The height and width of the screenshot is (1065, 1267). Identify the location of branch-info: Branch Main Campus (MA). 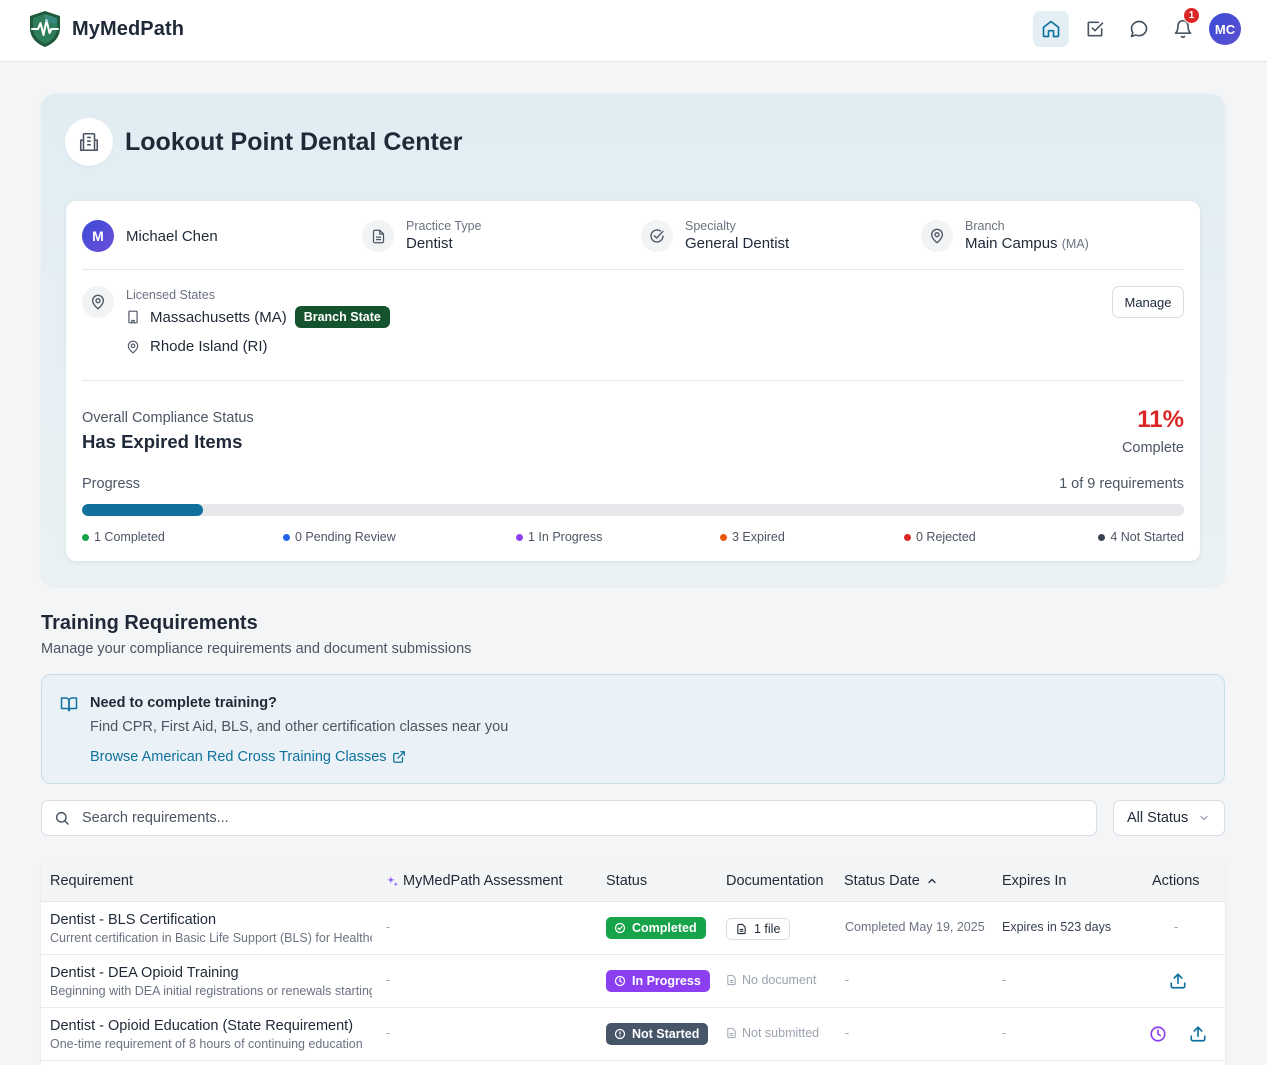
(1005, 236).